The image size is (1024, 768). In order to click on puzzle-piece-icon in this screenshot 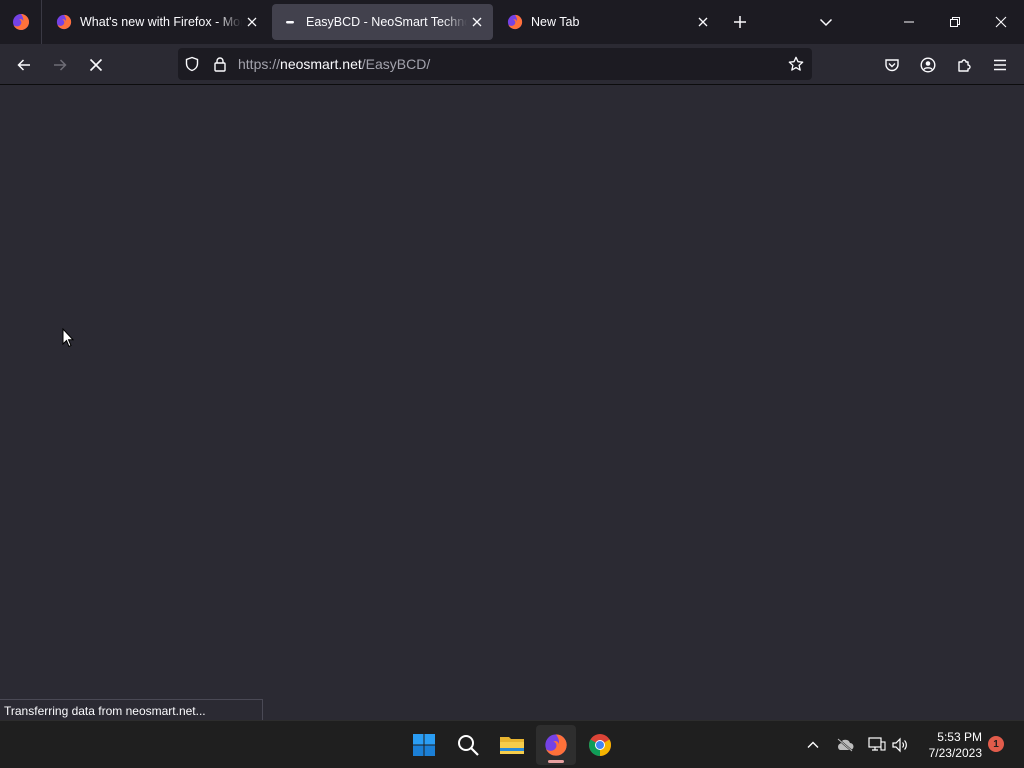, I will do `click(964, 65)`.